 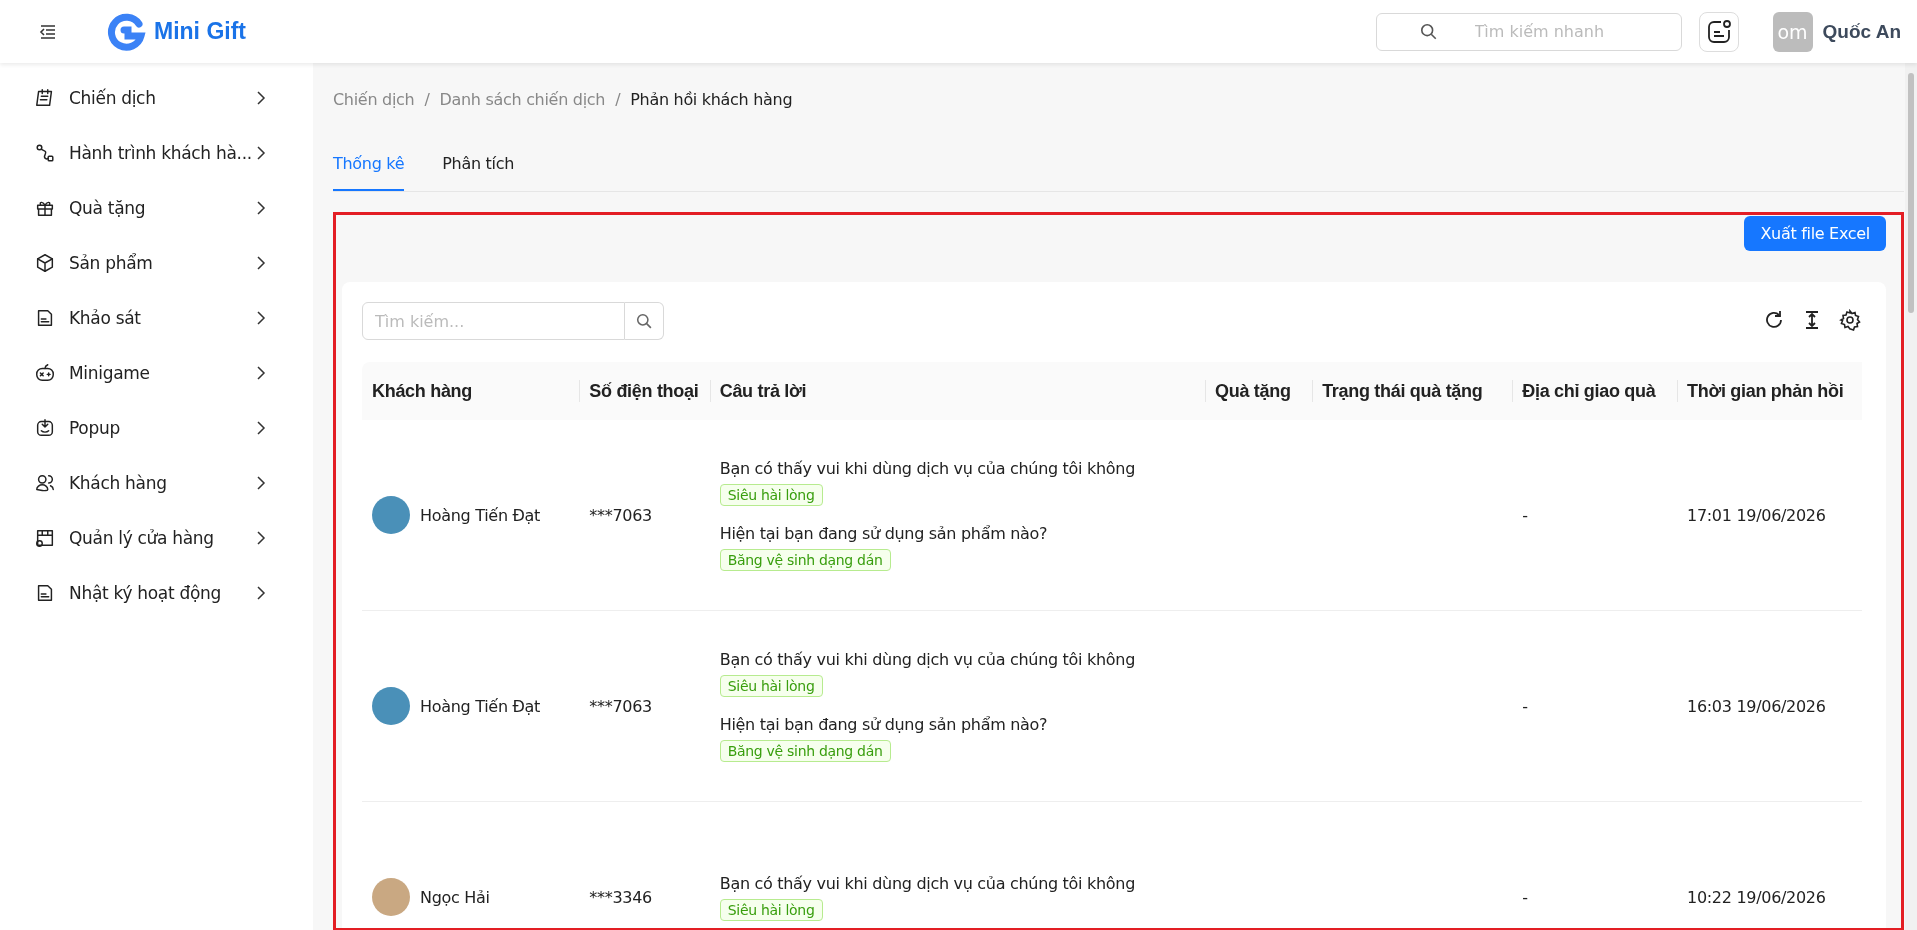 What do you see at coordinates (1756, 515) in the screenshot?
I see `time-cell: 17:01 19/06/2026` at bounding box center [1756, 515].